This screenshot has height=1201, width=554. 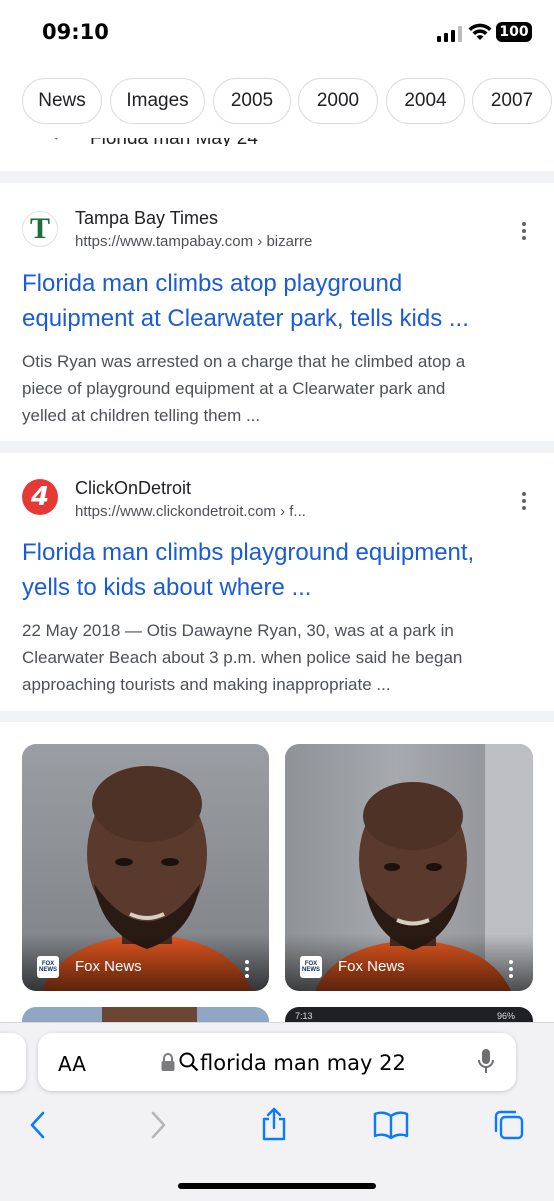 What do you see at coordinates (285, 241) in the screenshot?
I see `result-url-path: › bizarre` at bounding box center [285, 241].